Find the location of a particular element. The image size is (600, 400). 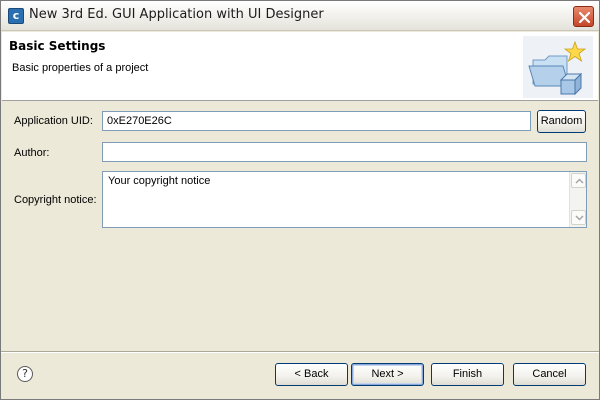

page-title: Basic Settings is located at coordinates (57, 46).